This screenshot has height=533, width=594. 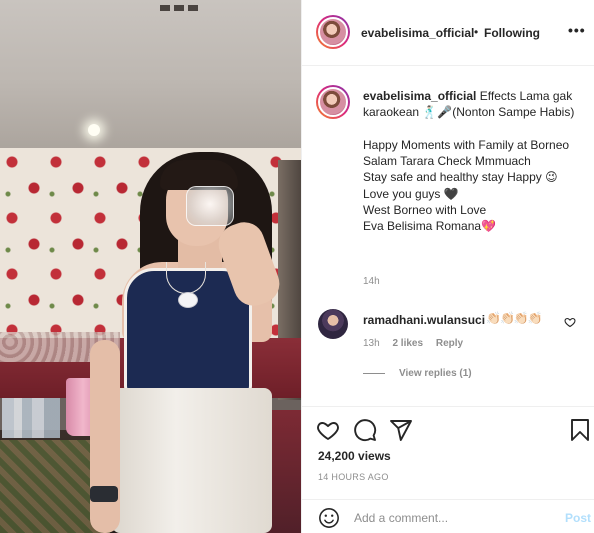 What do you see at coordinates (354, 456) in the screenshot?
I see `views-count: 24,200 views` at bounding box center [354, 456].